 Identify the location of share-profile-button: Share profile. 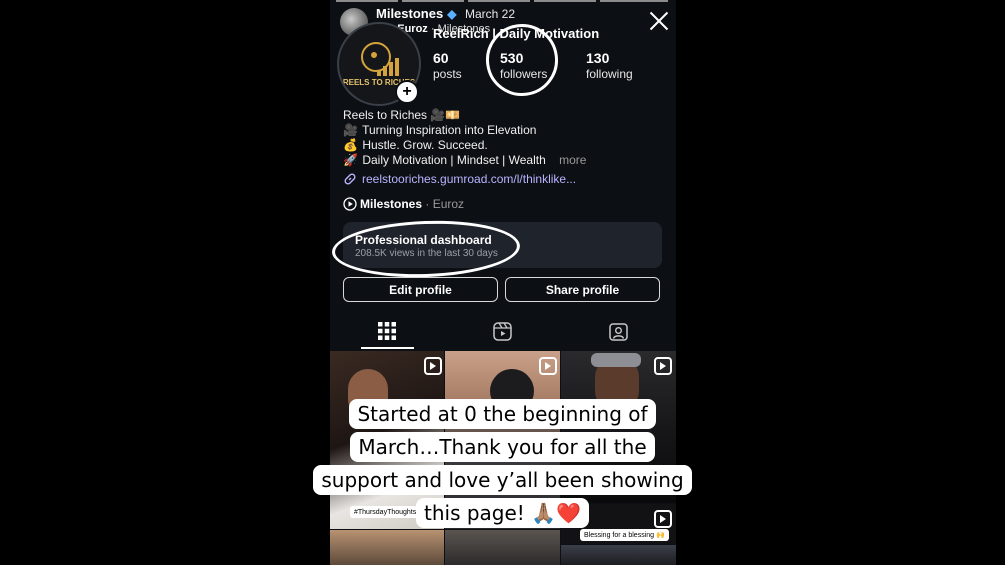
(582, 289).